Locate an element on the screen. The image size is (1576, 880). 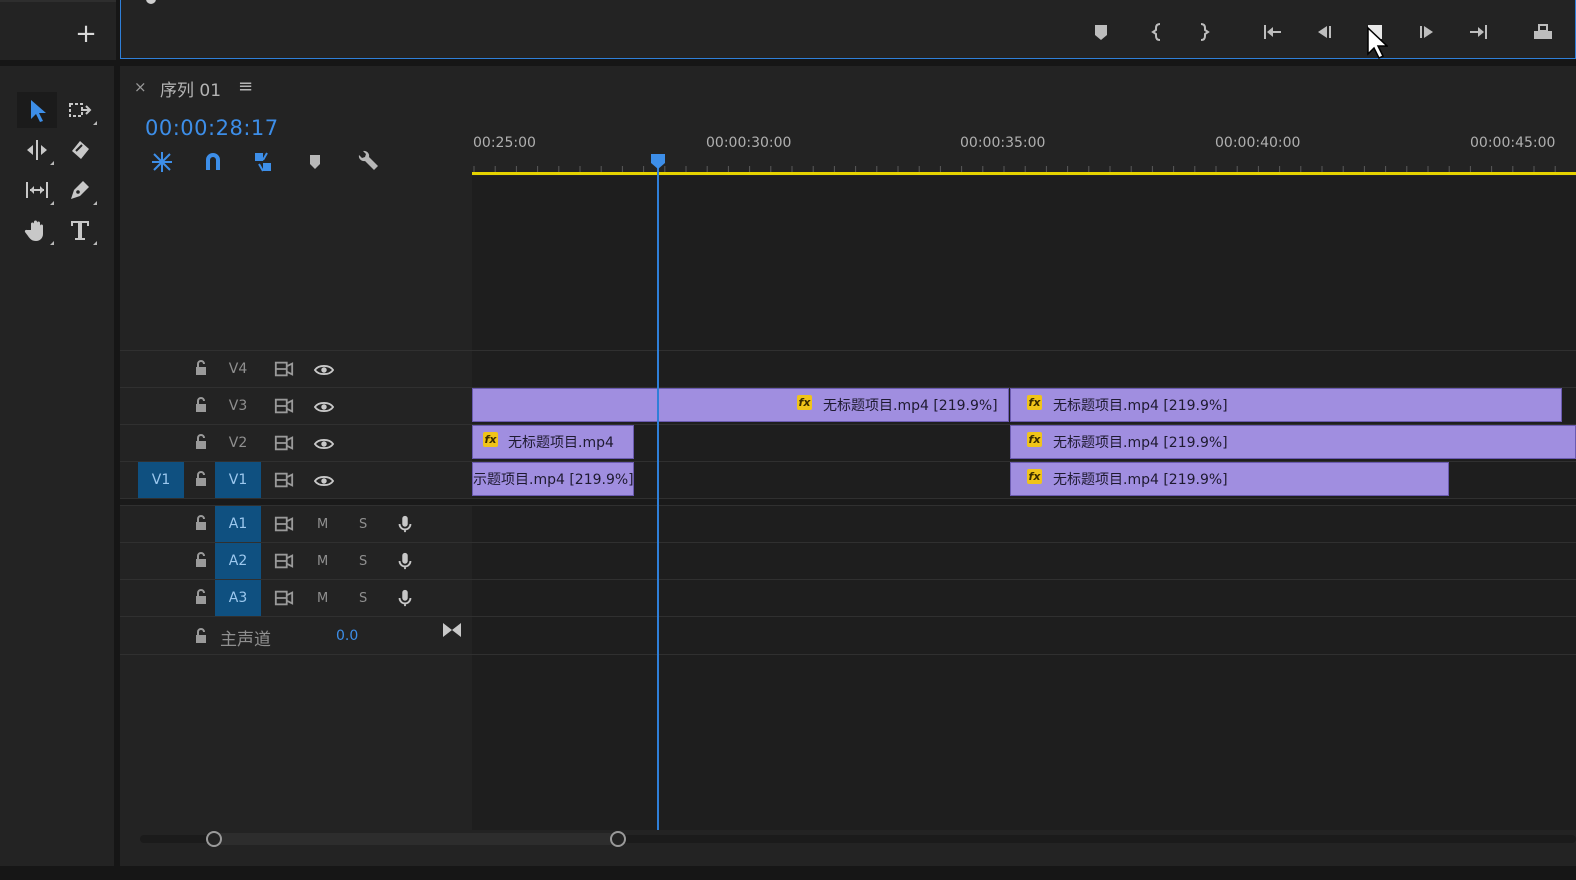
track-label-a2: A2 is located at coordinates (238, 561).